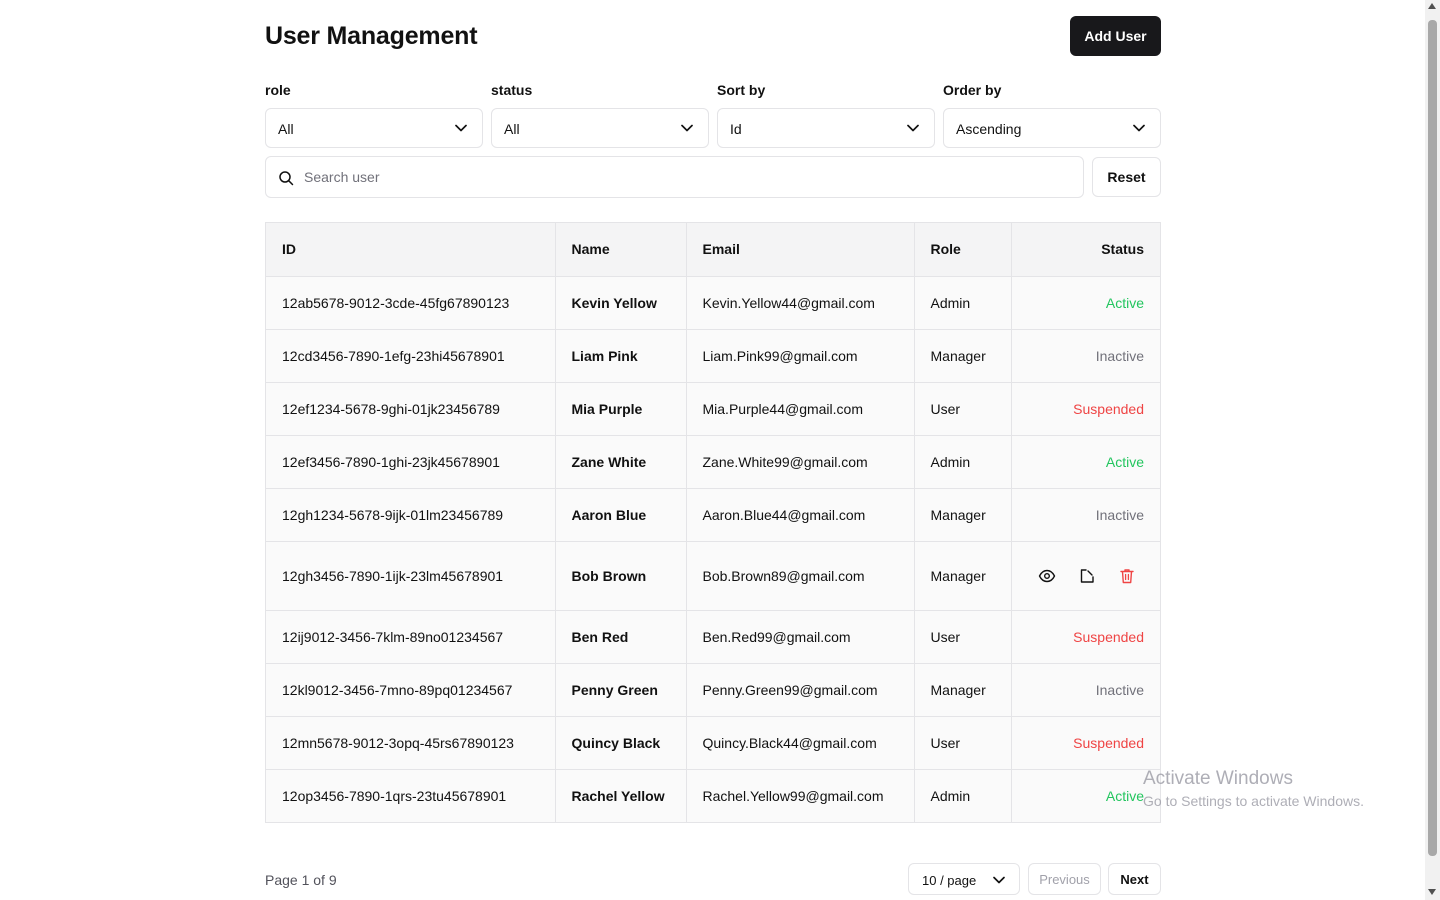 This screenshot has width=1440, height=900. Describe the element at coordinates (949, 880) in the screenshot. I see `page-size-value: 10 / page` at that location.